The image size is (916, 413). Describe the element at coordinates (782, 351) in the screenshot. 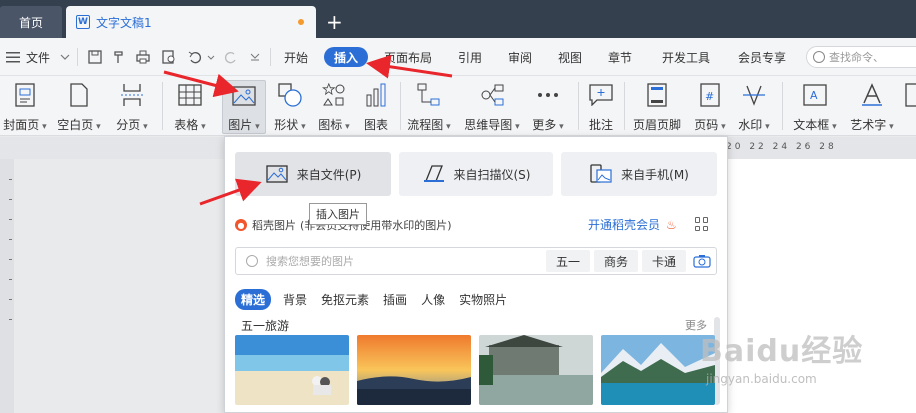

I see `baidu-watermark: Baidu经验` at that location.